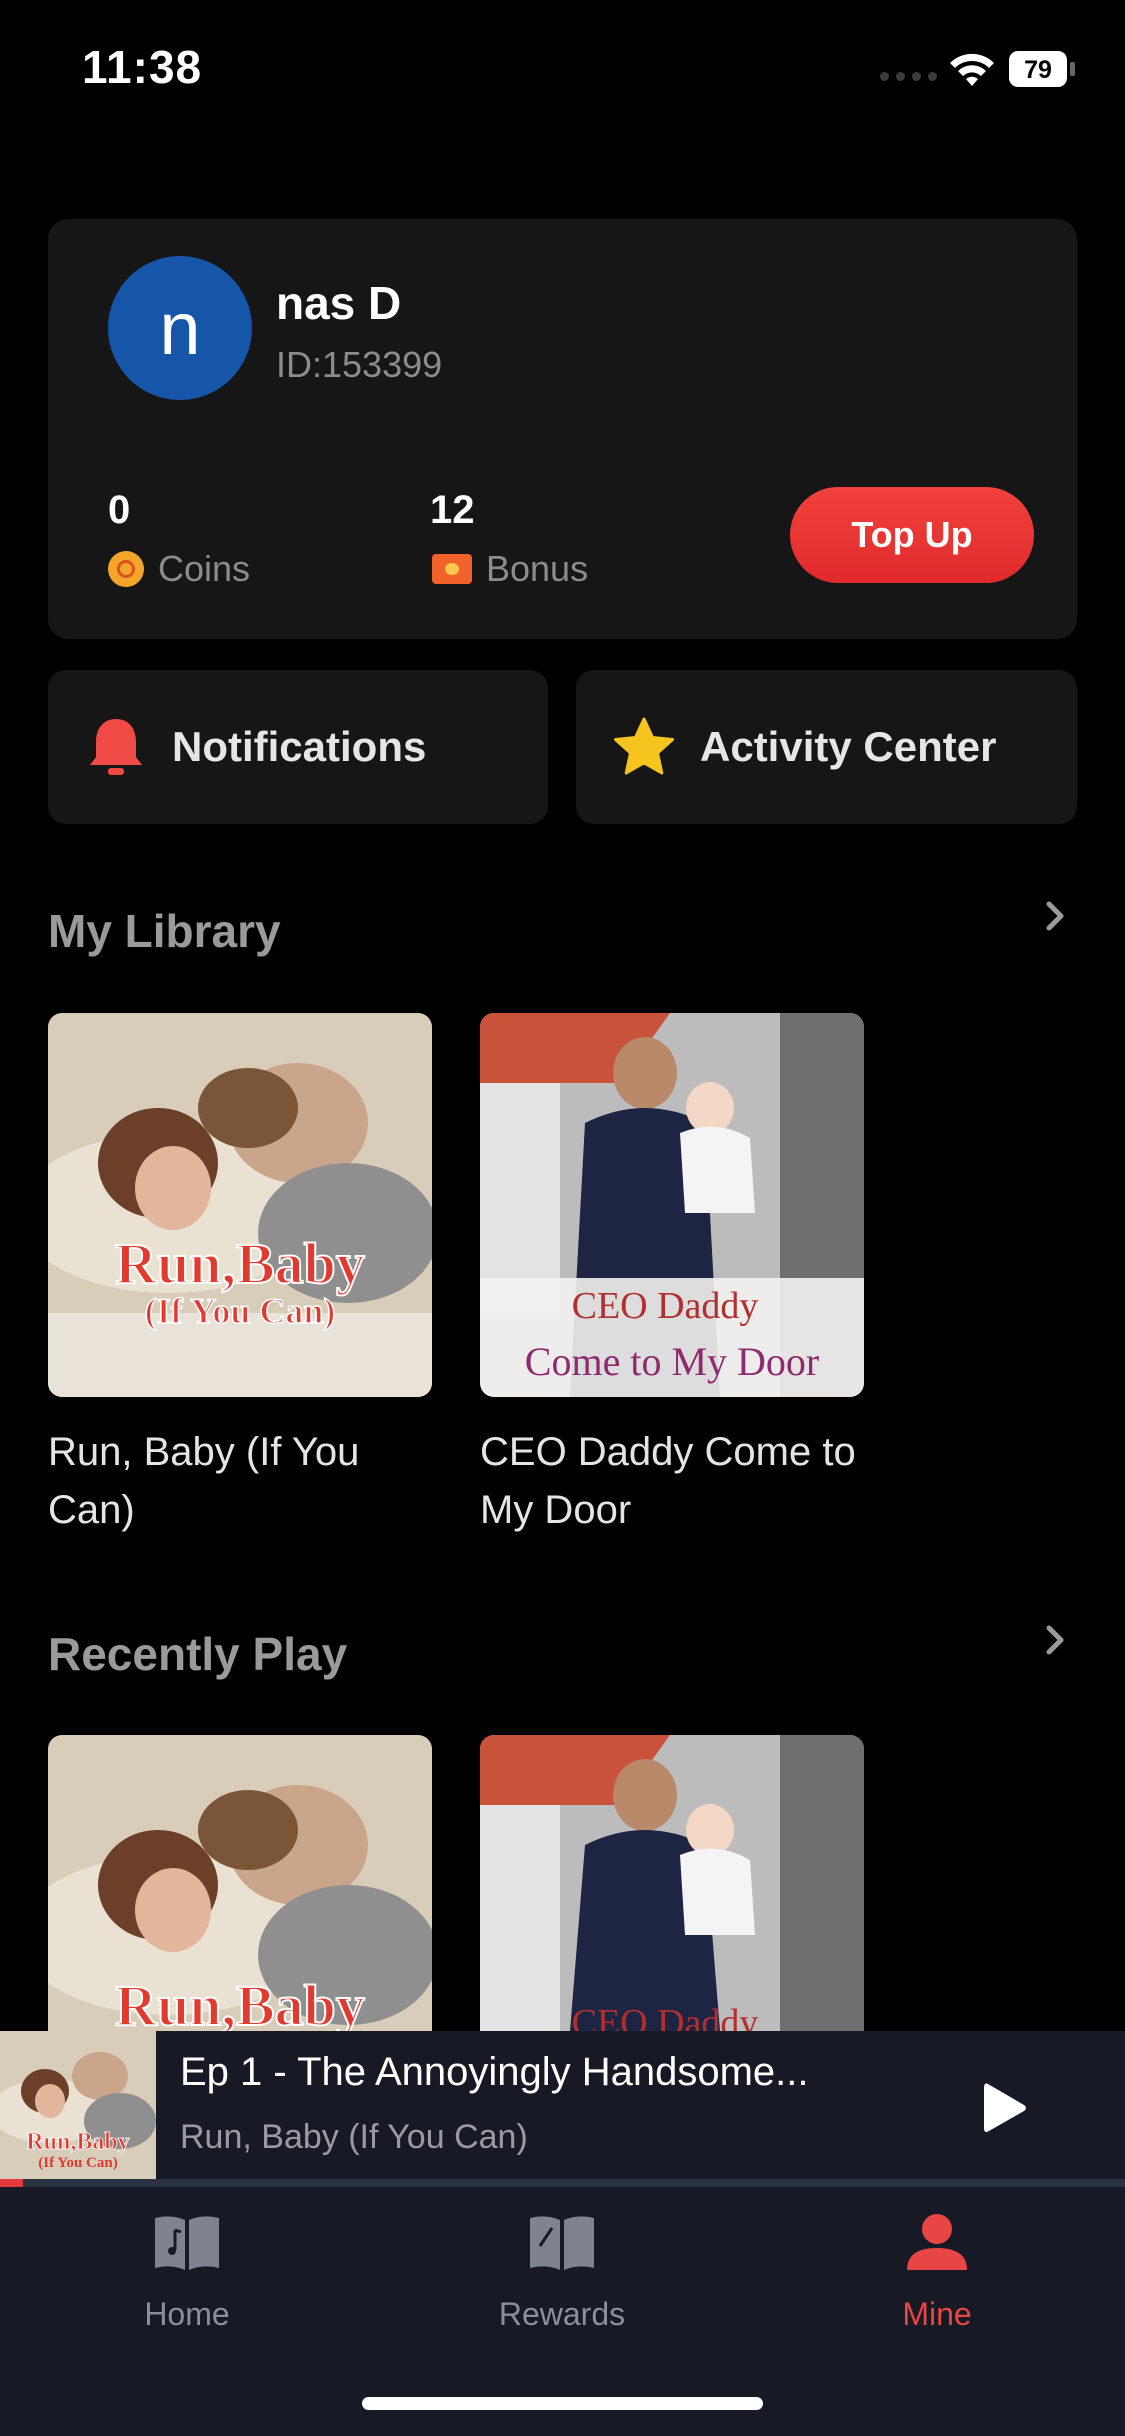 This screenshot has width=1125, height=2436. I want to click on cellular-signal-icon, so click(908, 76).